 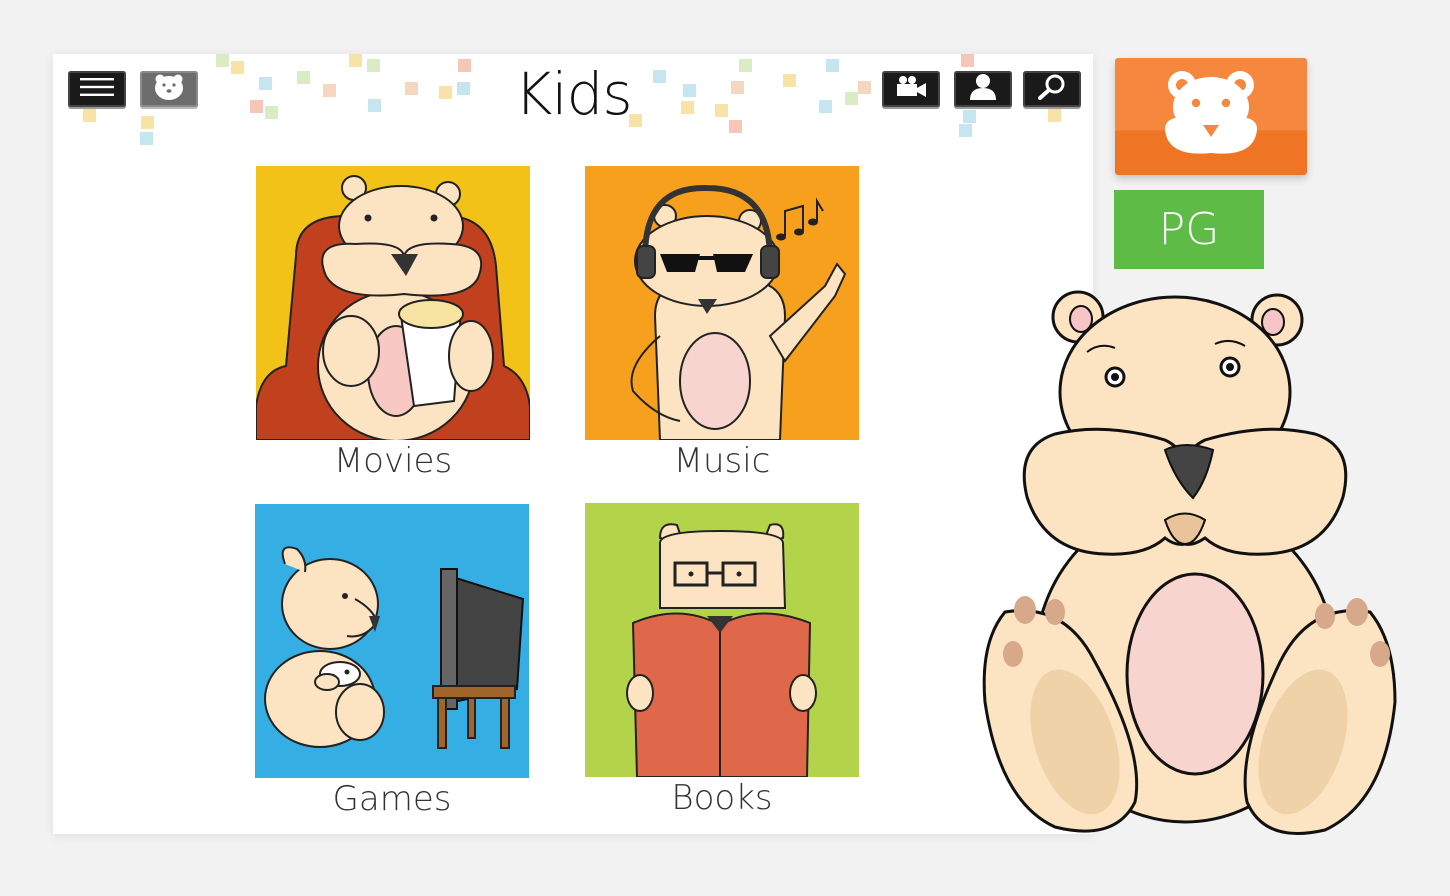 I want to click on tile-label: Games, so click(x=392, y=799).